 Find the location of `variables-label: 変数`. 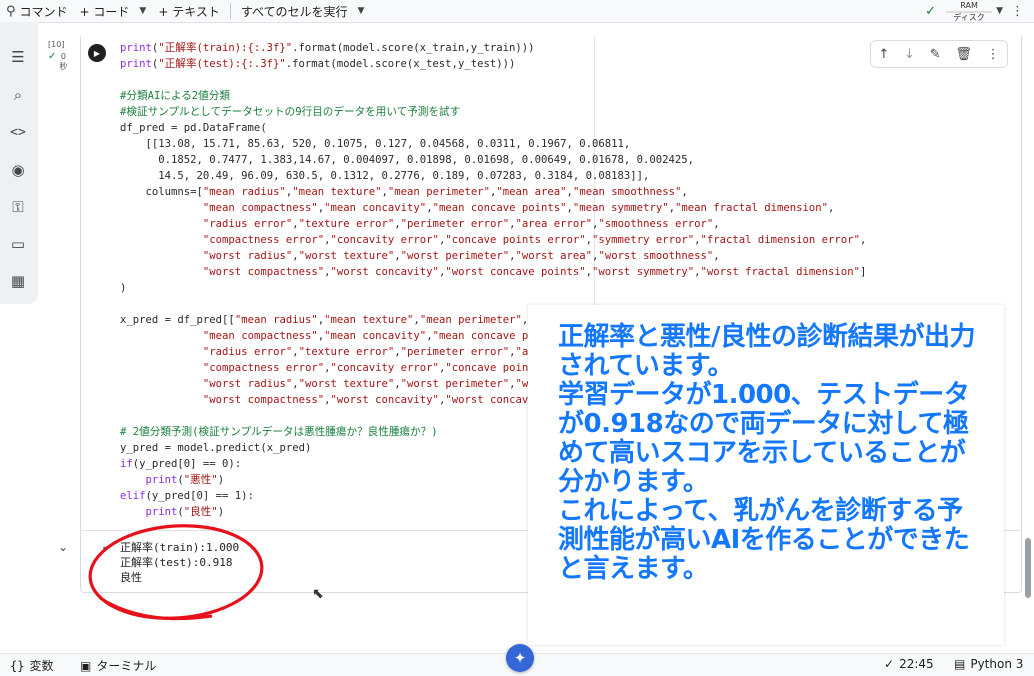

variables-label: 変数 is located at coordinates (41, 666).